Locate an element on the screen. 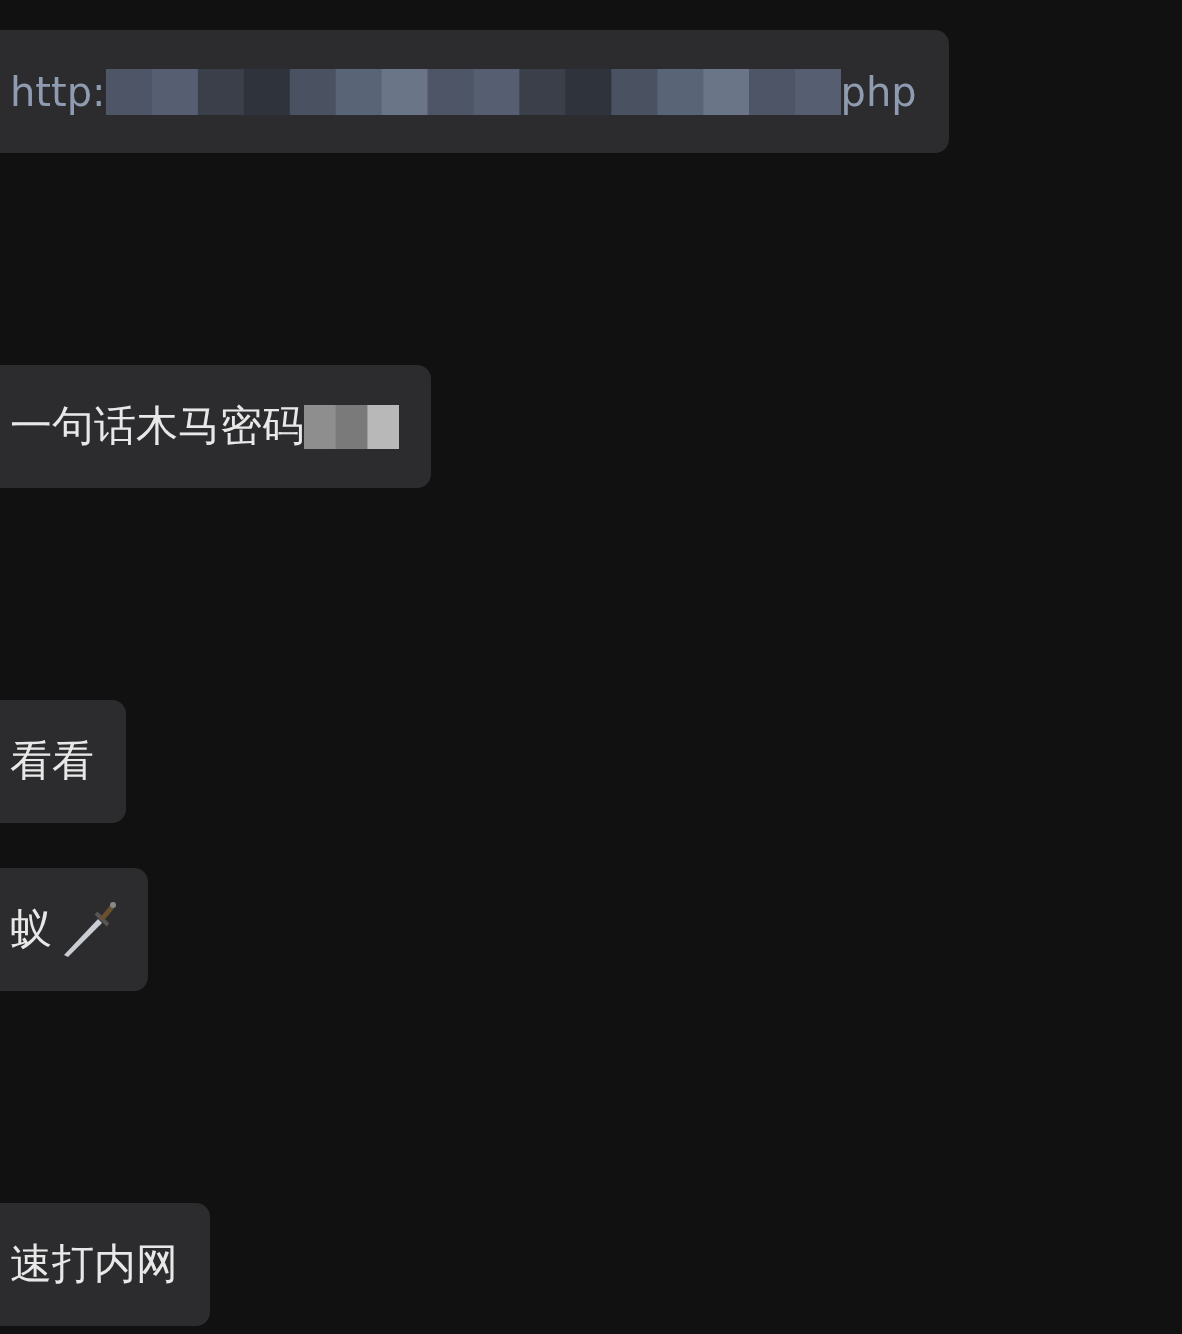 The image size is (1182, 1334). message-text: 速打内网 is located at coordinates (94, 1264).